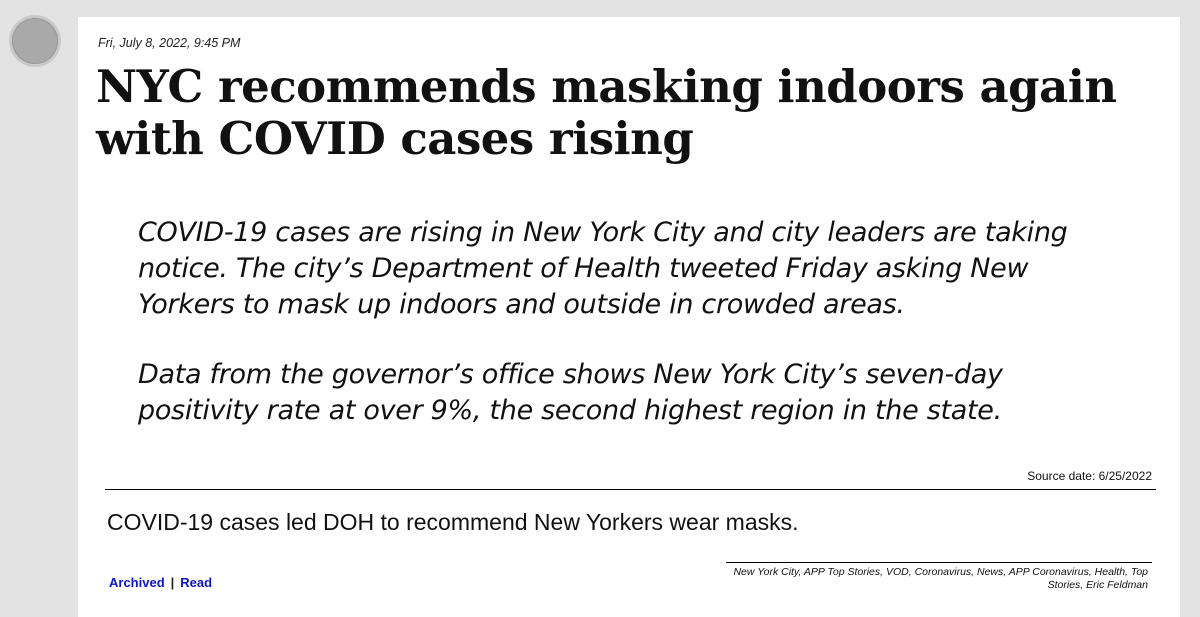 This screenshot has width=1200, height=617. Describe the element at coordinates (196, 582) in the screenshot. I see `read-link: Read` at that location.